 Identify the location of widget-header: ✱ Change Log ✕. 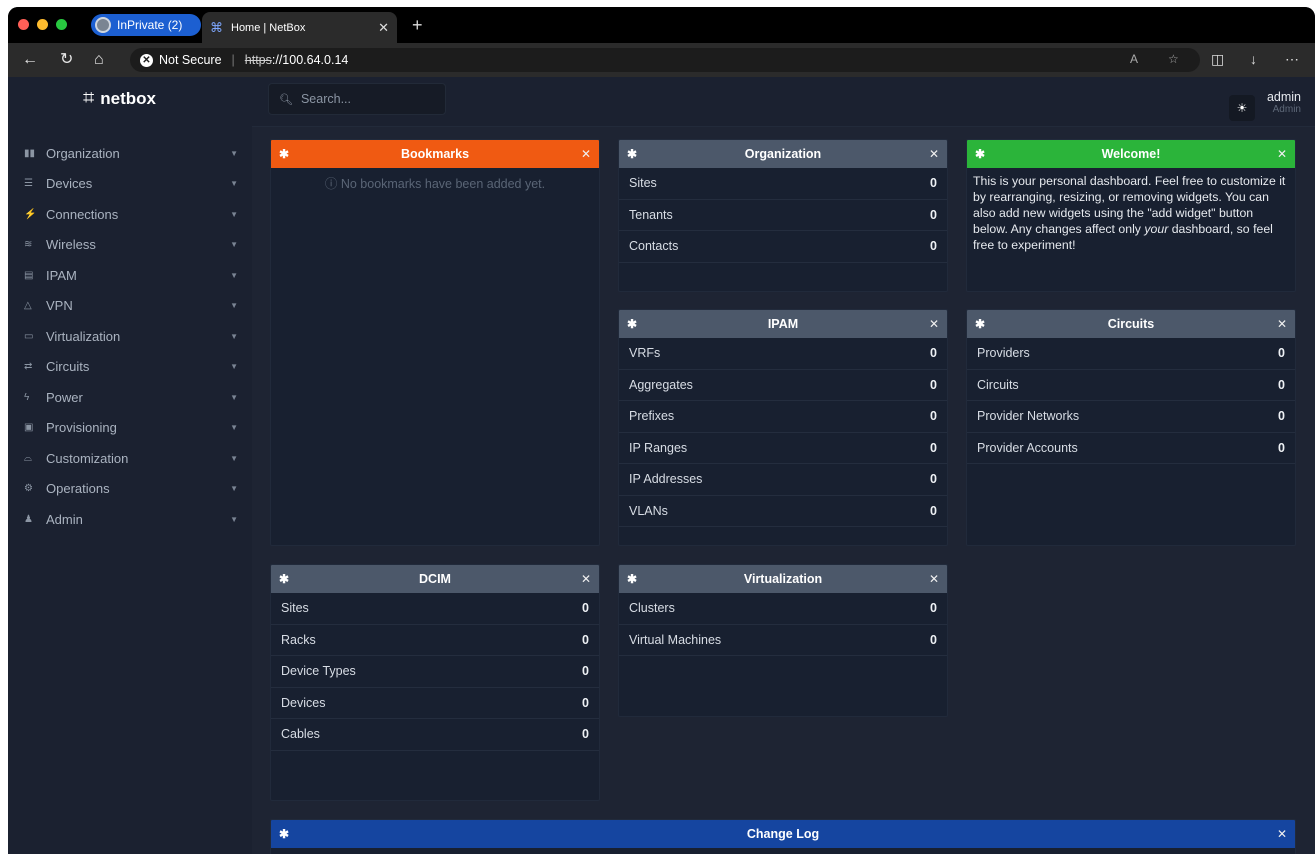
(783, 834).